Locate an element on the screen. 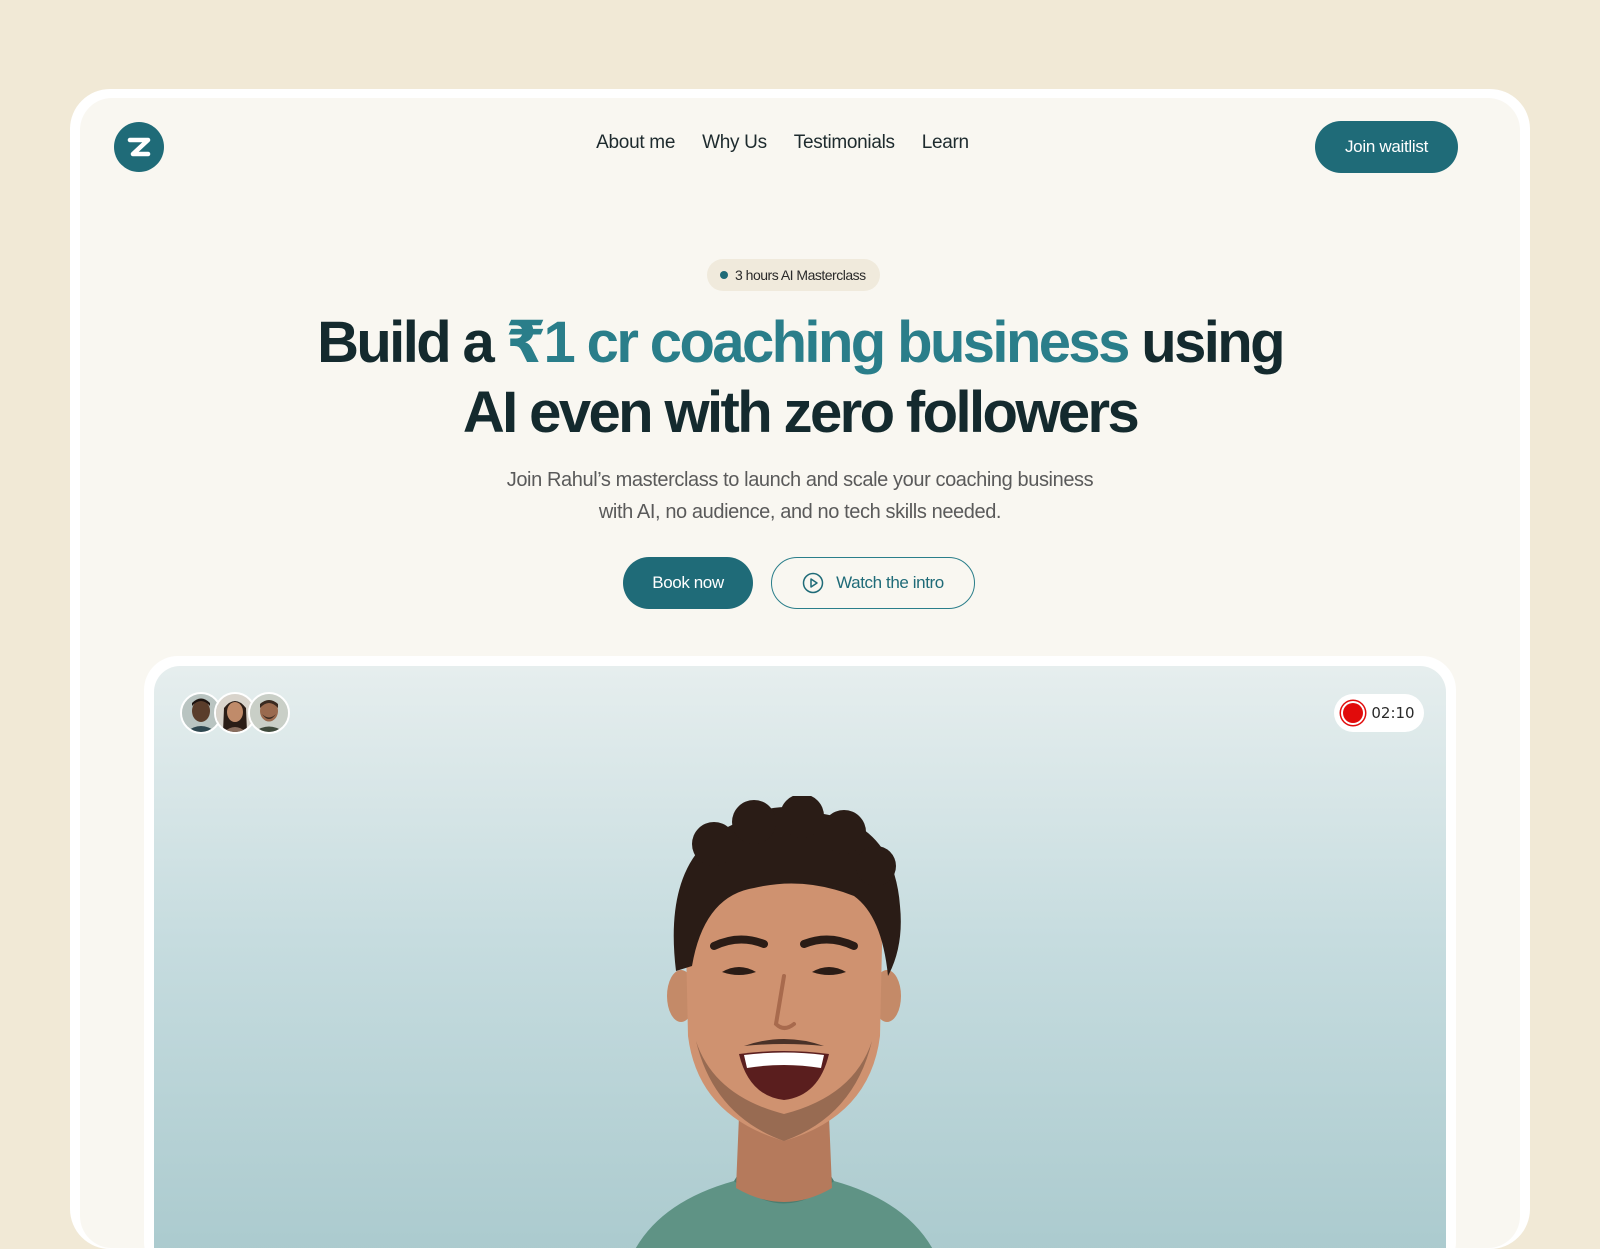 This screenshot has width=1600, height=1249. play-icon is located at coordinates (813, 583).